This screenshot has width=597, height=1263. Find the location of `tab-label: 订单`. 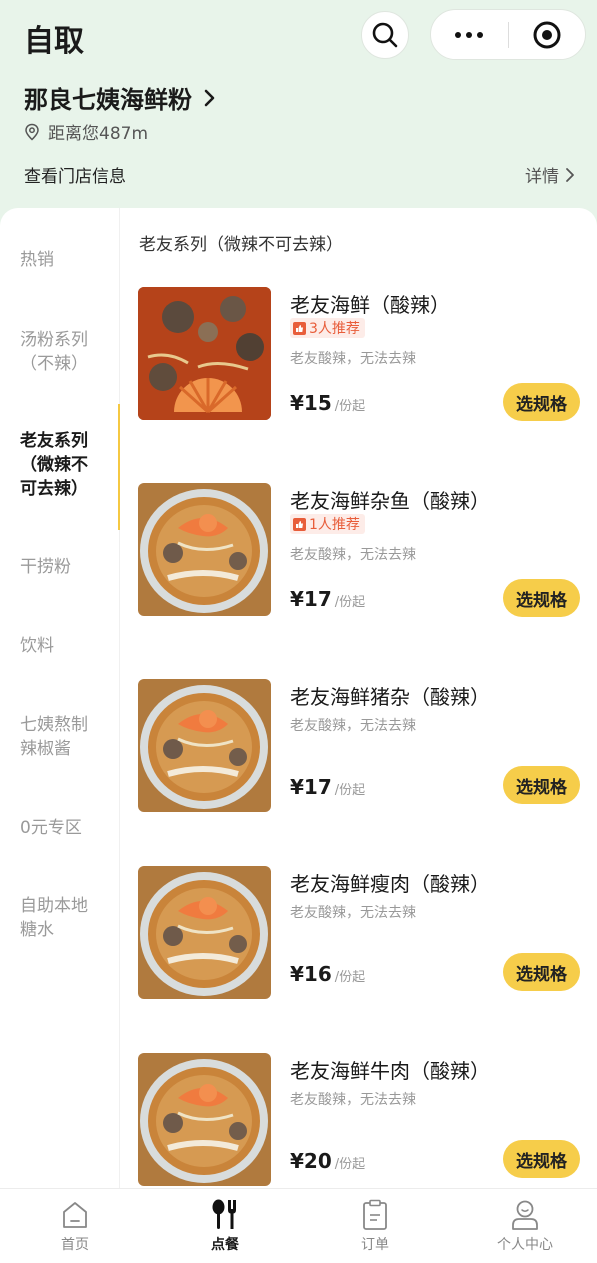

tab-label: 订单 is located at coordinates (375, 1245).